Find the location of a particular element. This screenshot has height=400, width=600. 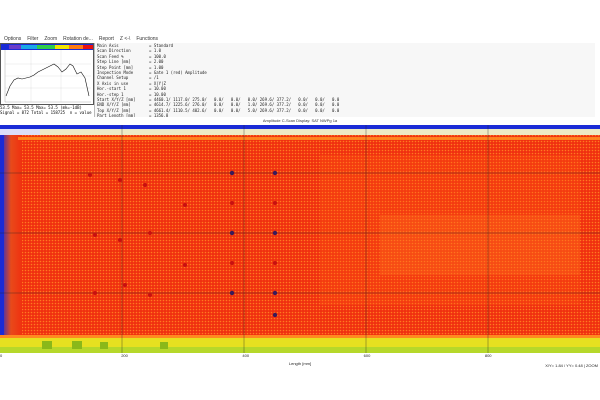

amplitude-profile-line is located at coordinates (47, 80).